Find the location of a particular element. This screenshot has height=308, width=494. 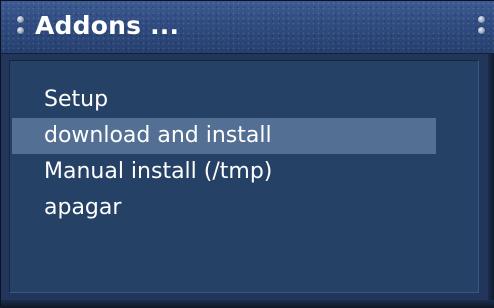

menu-item-label: download and install is located at coordinates (158, 135).